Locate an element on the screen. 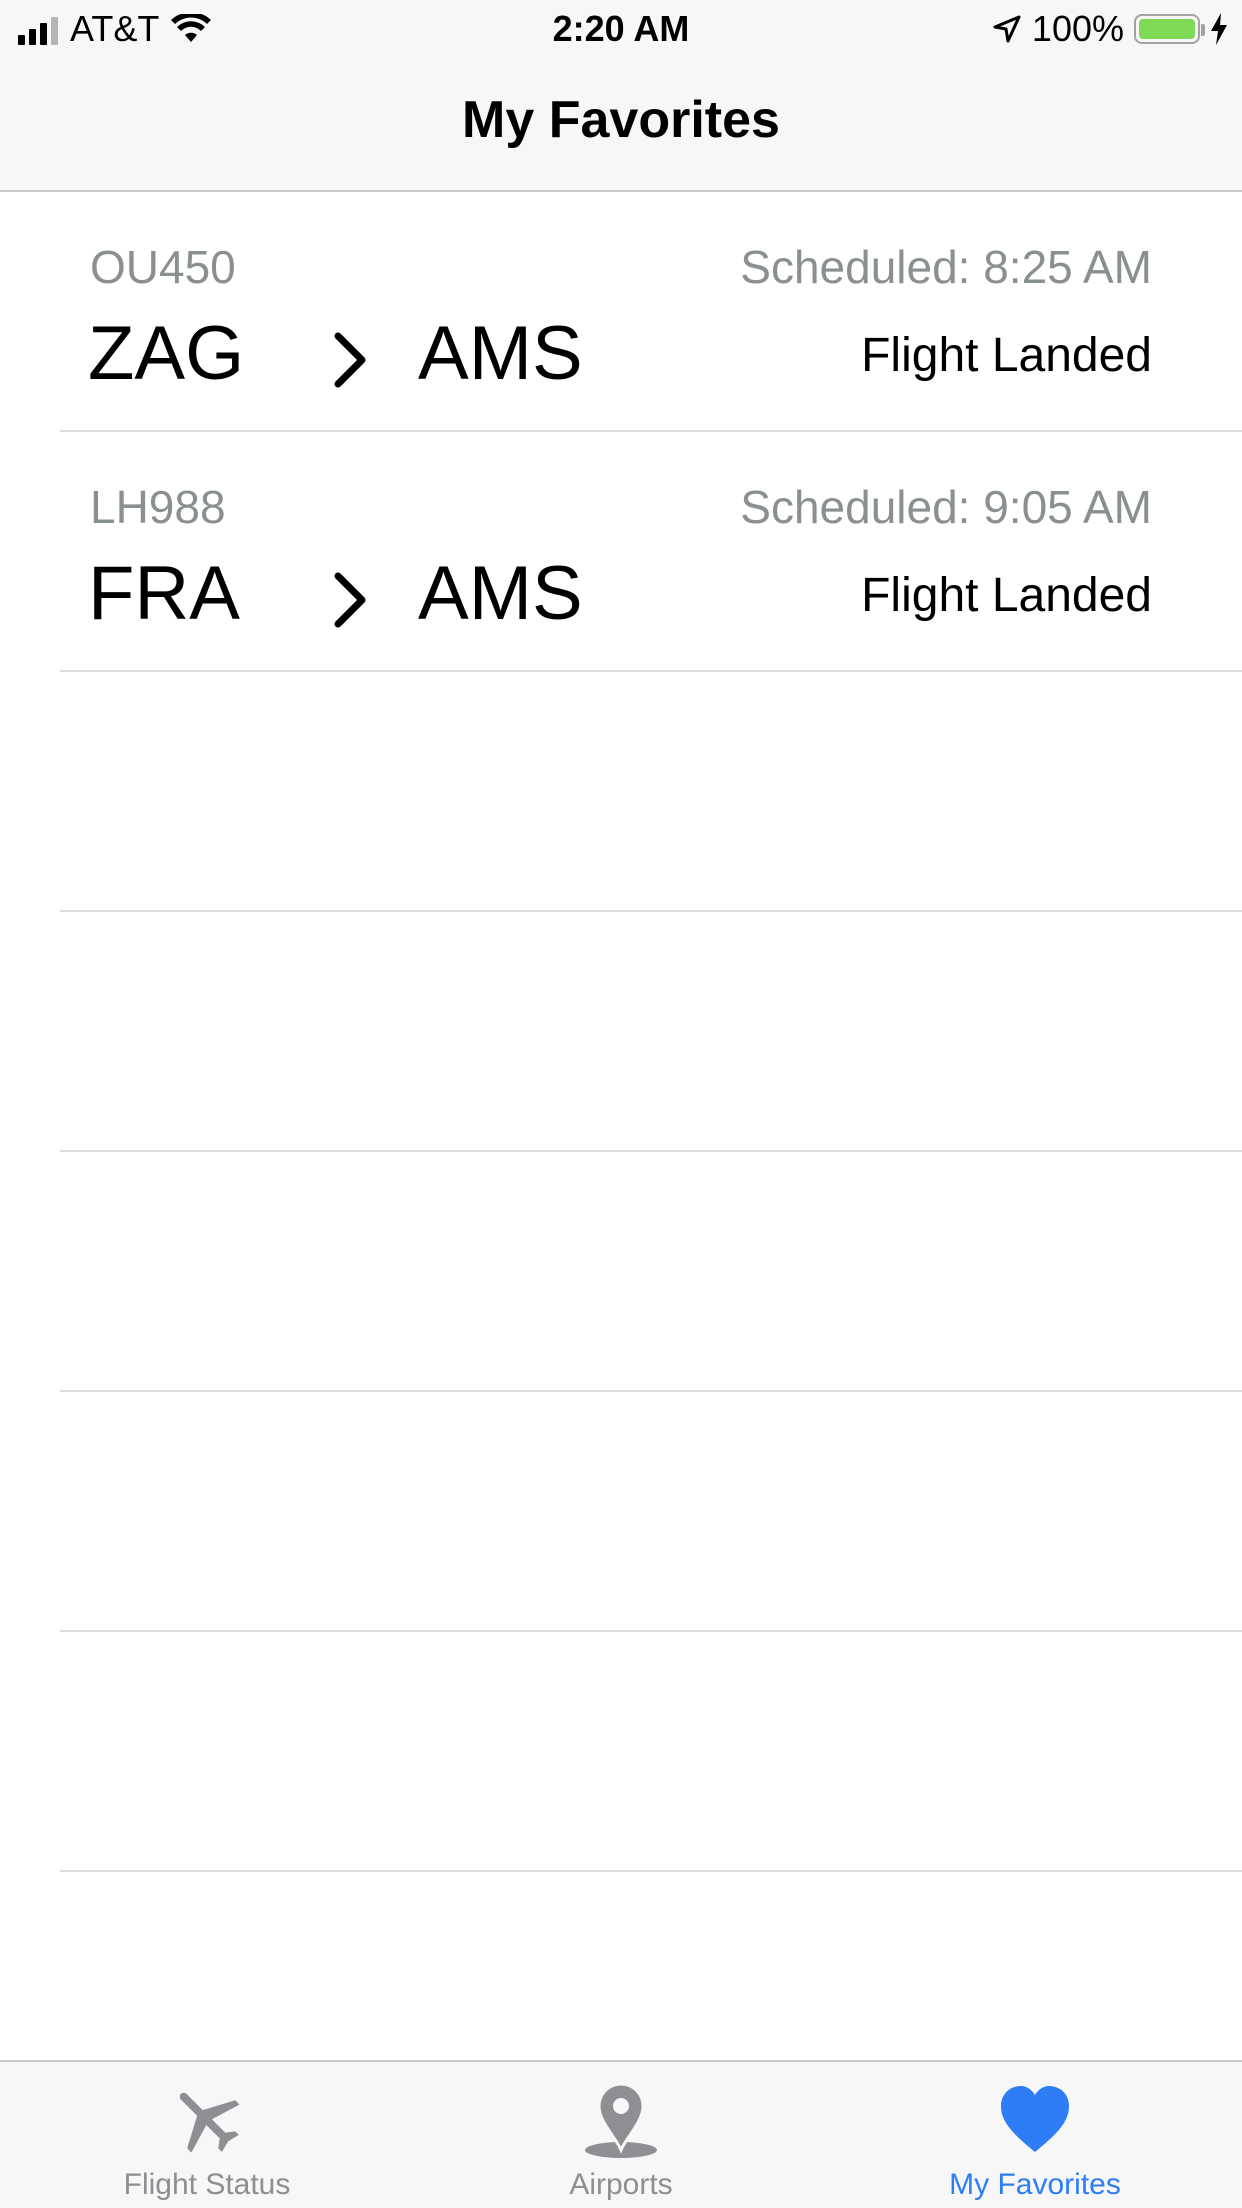 The height and width of the screenshot is (2208, 1242). flight-number: LH988 is located at coordinates (158, 507).